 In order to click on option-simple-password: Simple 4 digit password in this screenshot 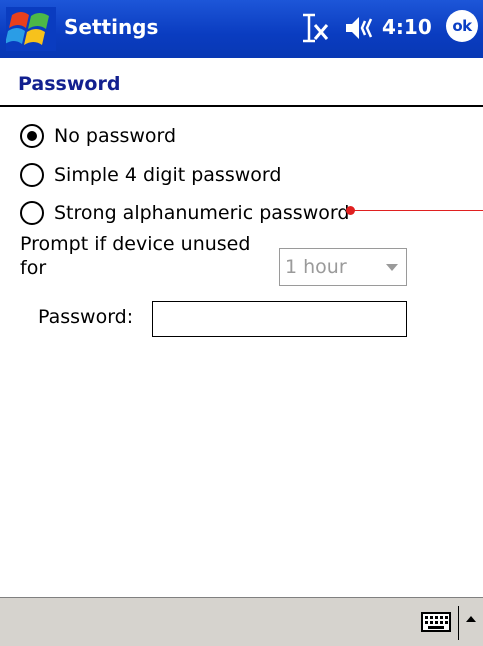, I will do `click(165, 176)`.